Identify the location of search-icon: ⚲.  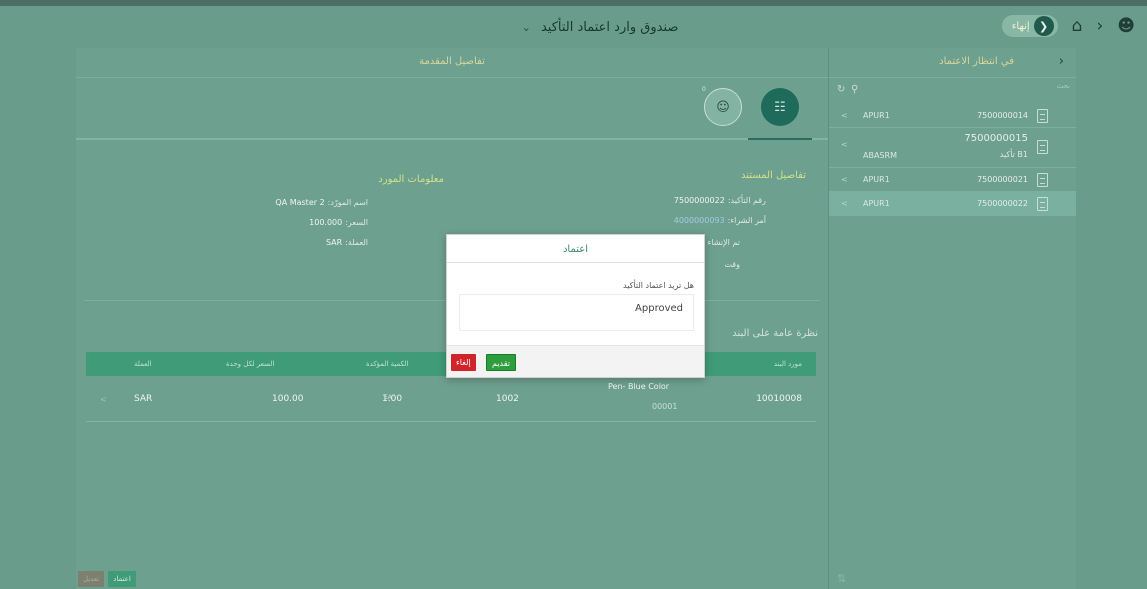
(854, 89).